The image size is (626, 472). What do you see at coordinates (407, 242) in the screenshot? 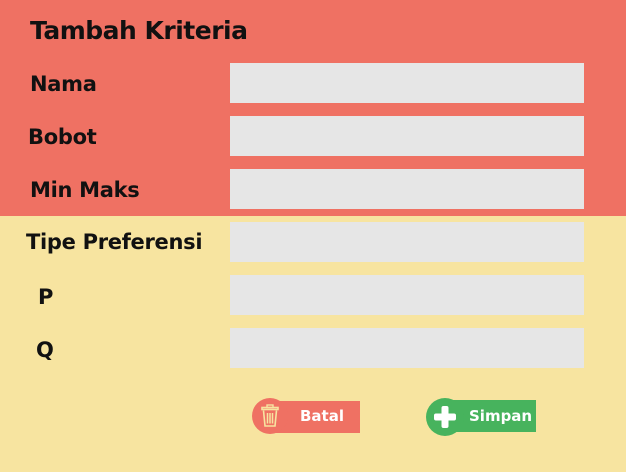
I see `tipe-preferensi-field` at bounding box center [407, 242].